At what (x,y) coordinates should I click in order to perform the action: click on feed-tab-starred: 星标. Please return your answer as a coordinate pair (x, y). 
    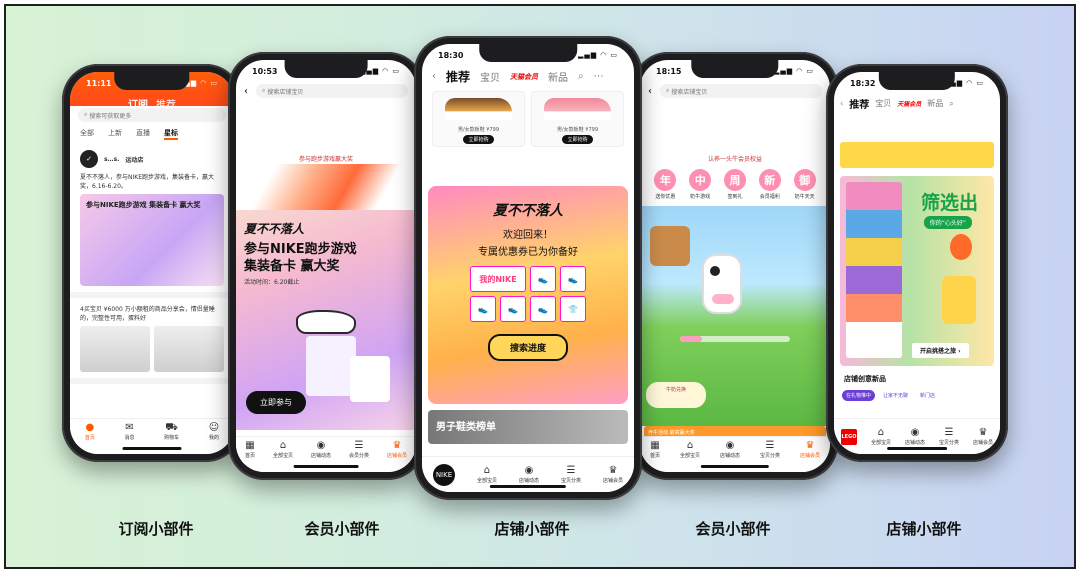
    Looking at the image, I should click on (171, 134).